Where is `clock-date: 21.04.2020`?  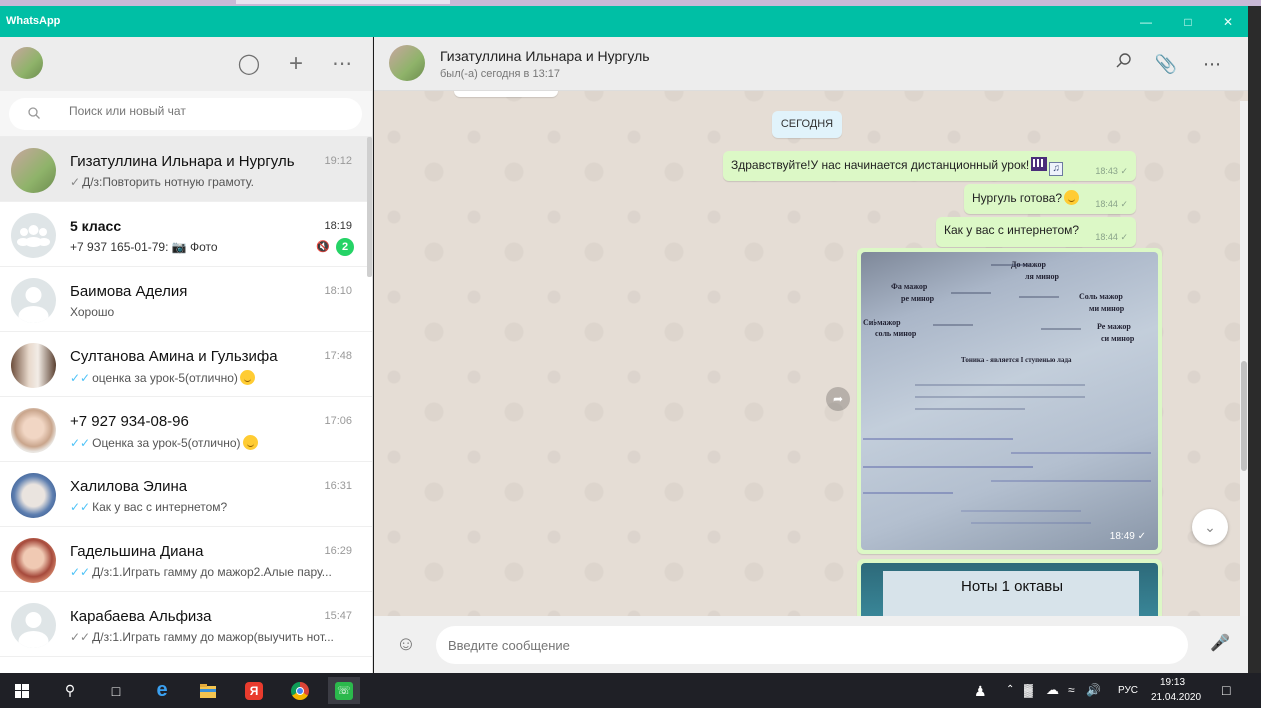 clock-date: 21.04.2020 is located at coordinates (1176, 697).